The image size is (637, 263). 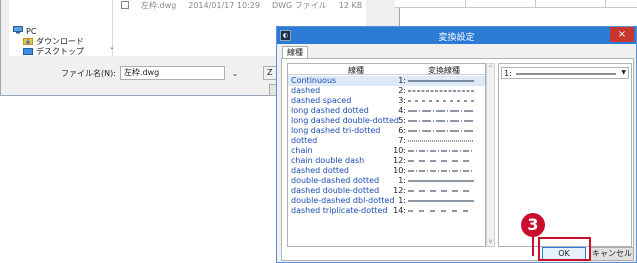 What do you see at coordinates (386, 191) in the screenshot?
I see `table-row: dashed double-dotted 12:` at bounding box center [386, 191].